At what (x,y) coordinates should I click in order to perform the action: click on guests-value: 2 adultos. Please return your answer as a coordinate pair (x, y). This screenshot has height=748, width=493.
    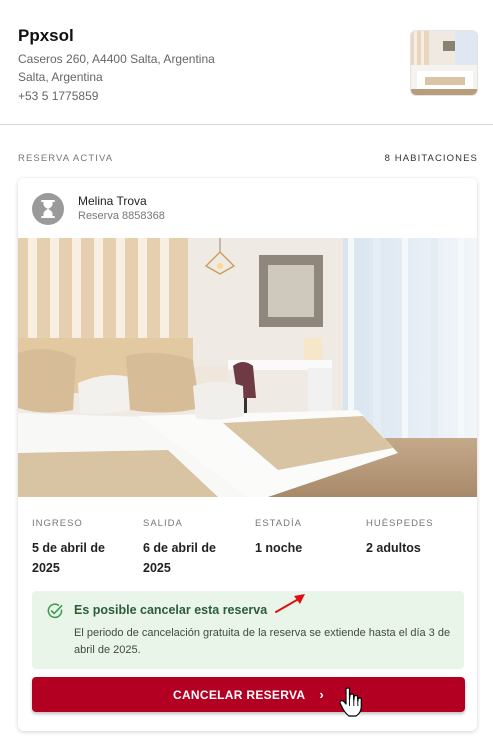
    Looking at the image, I should click on (393, 548).